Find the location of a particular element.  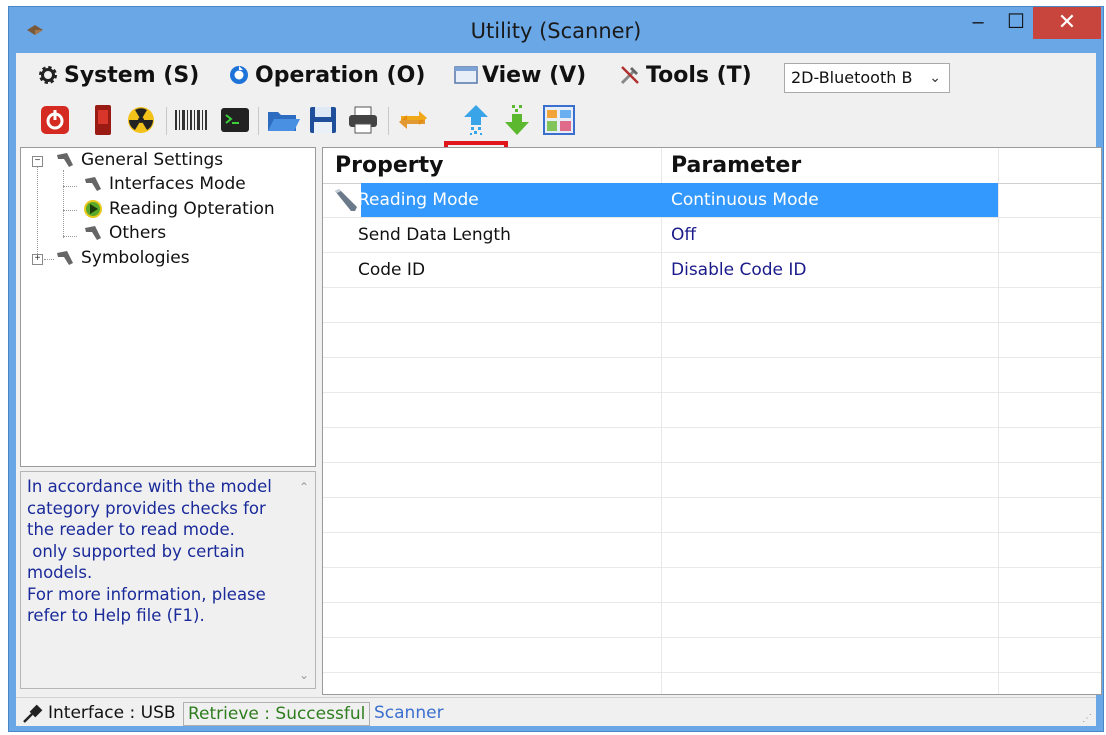

column-header-property: Property is located at coordinates (389, 165).